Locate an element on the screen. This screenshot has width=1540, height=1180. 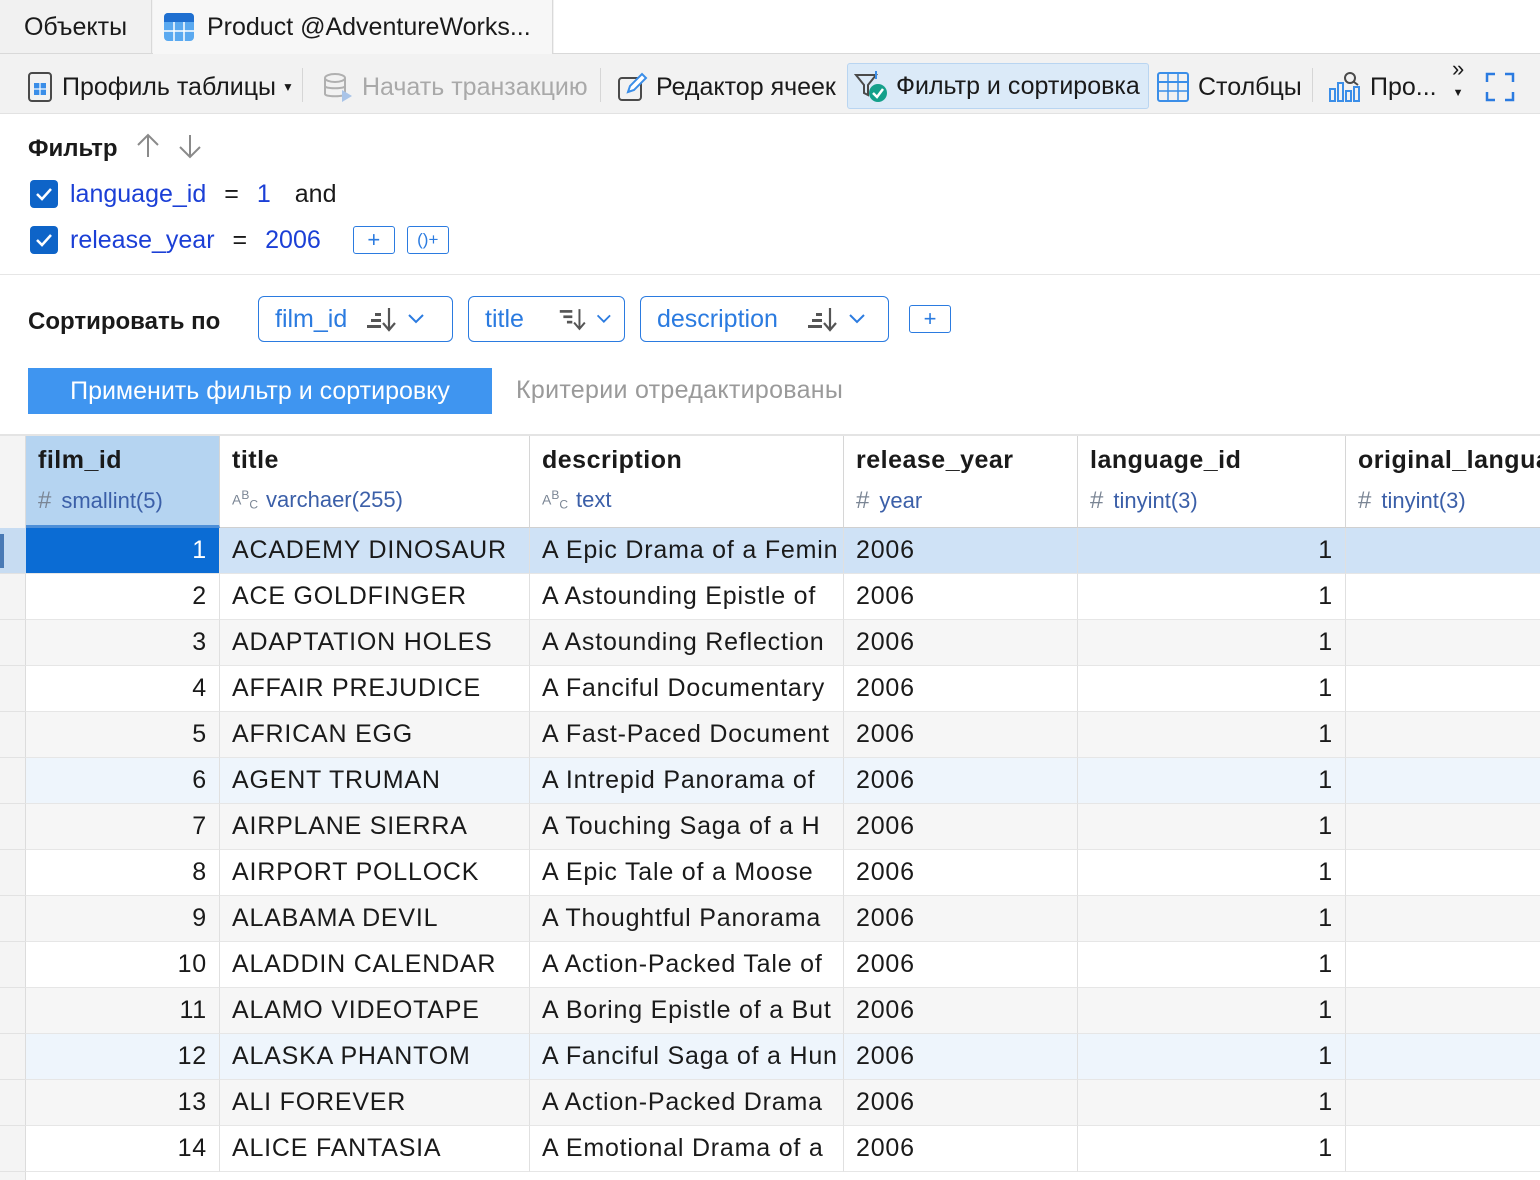
cell-description: A Action-Packed Tale of is located at coordinates (687, 965).